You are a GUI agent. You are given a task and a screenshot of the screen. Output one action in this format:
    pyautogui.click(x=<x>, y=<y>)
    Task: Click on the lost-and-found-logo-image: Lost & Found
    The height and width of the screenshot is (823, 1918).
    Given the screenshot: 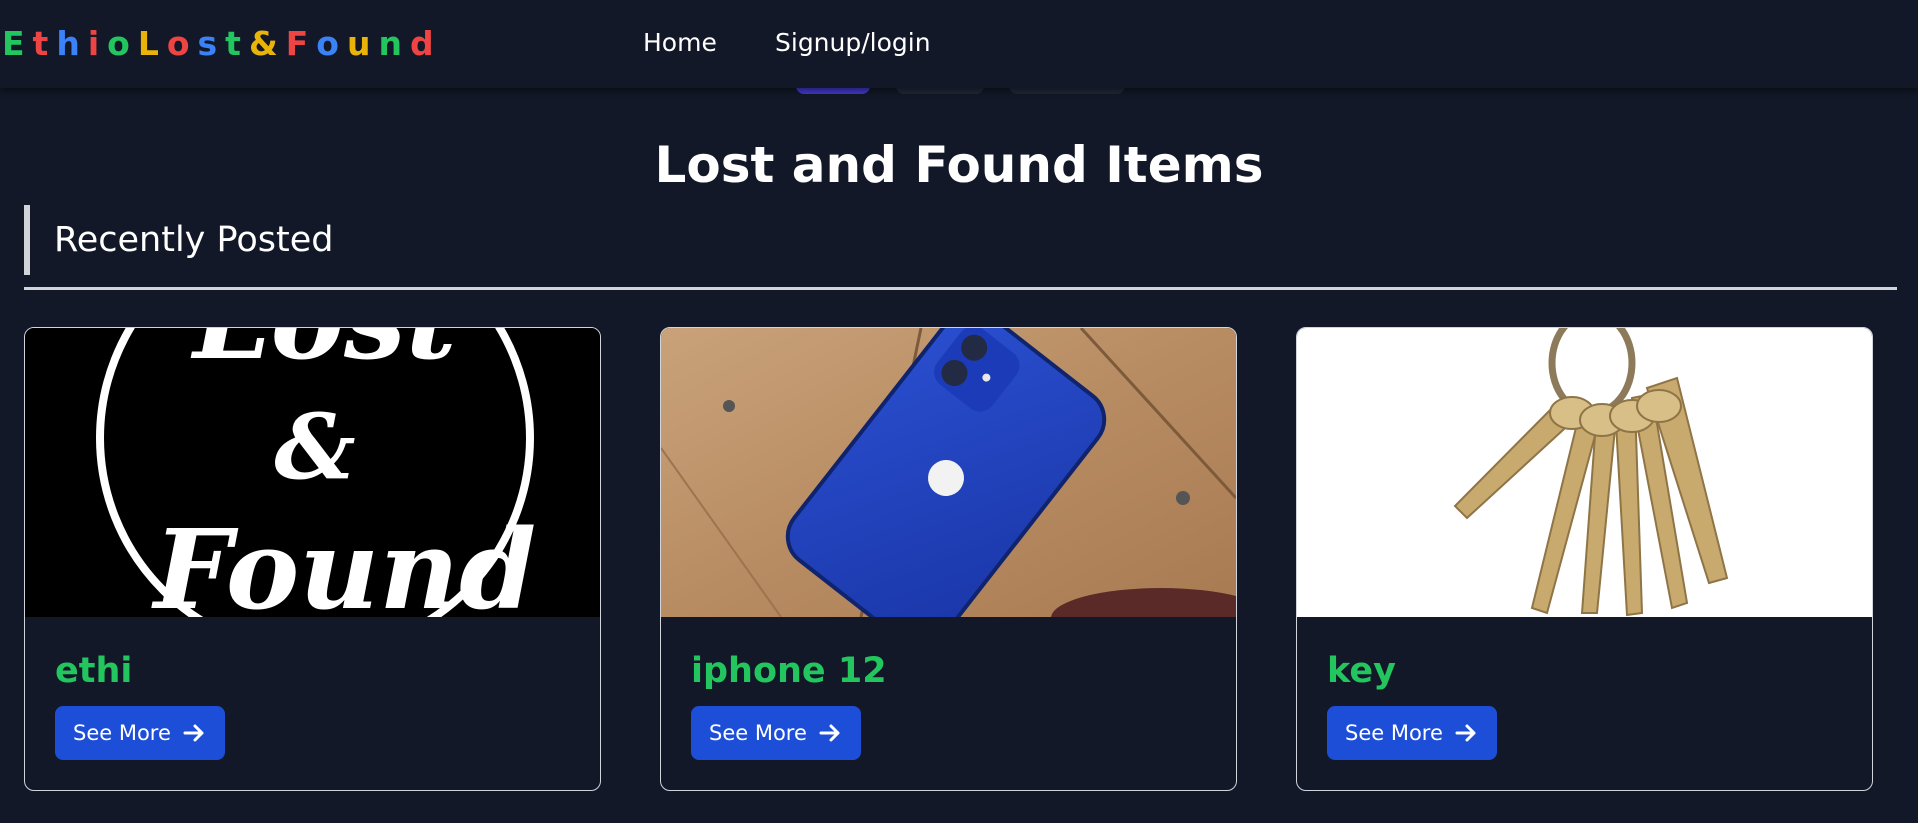 What is the action you would take?
    pyautogui.click(x=312, y=472)
    